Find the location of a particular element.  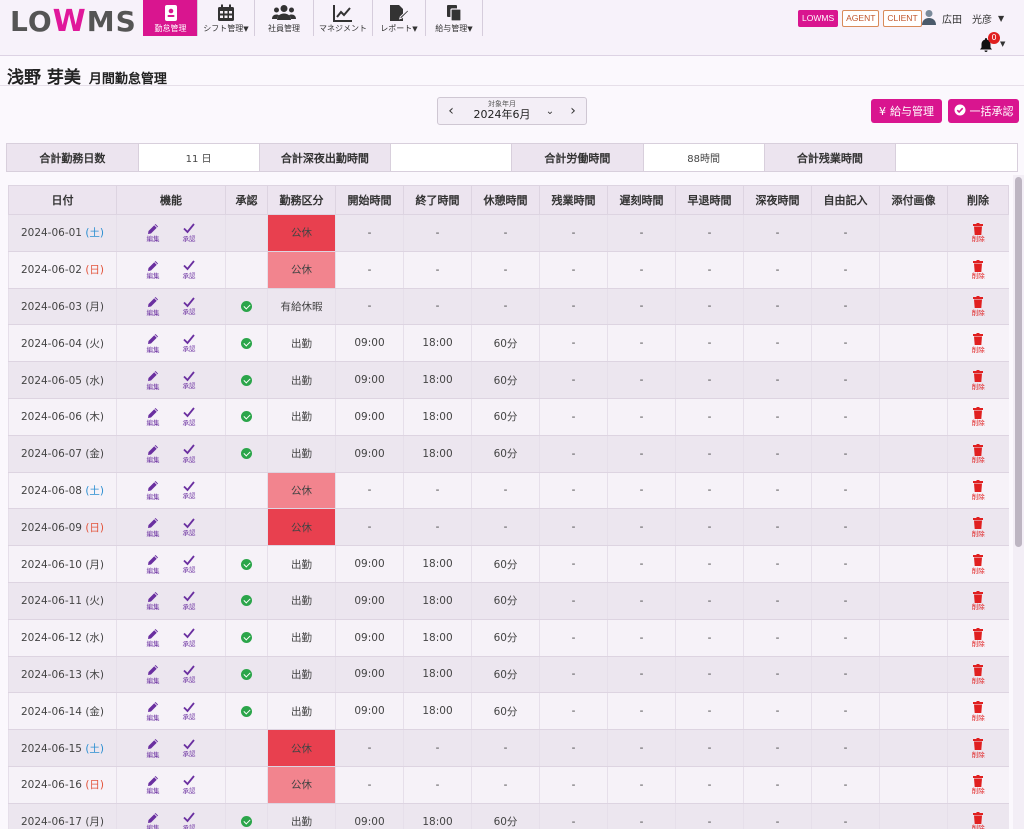

nav-payroll: 給与管理▼ is located at coordinates (454, 18).